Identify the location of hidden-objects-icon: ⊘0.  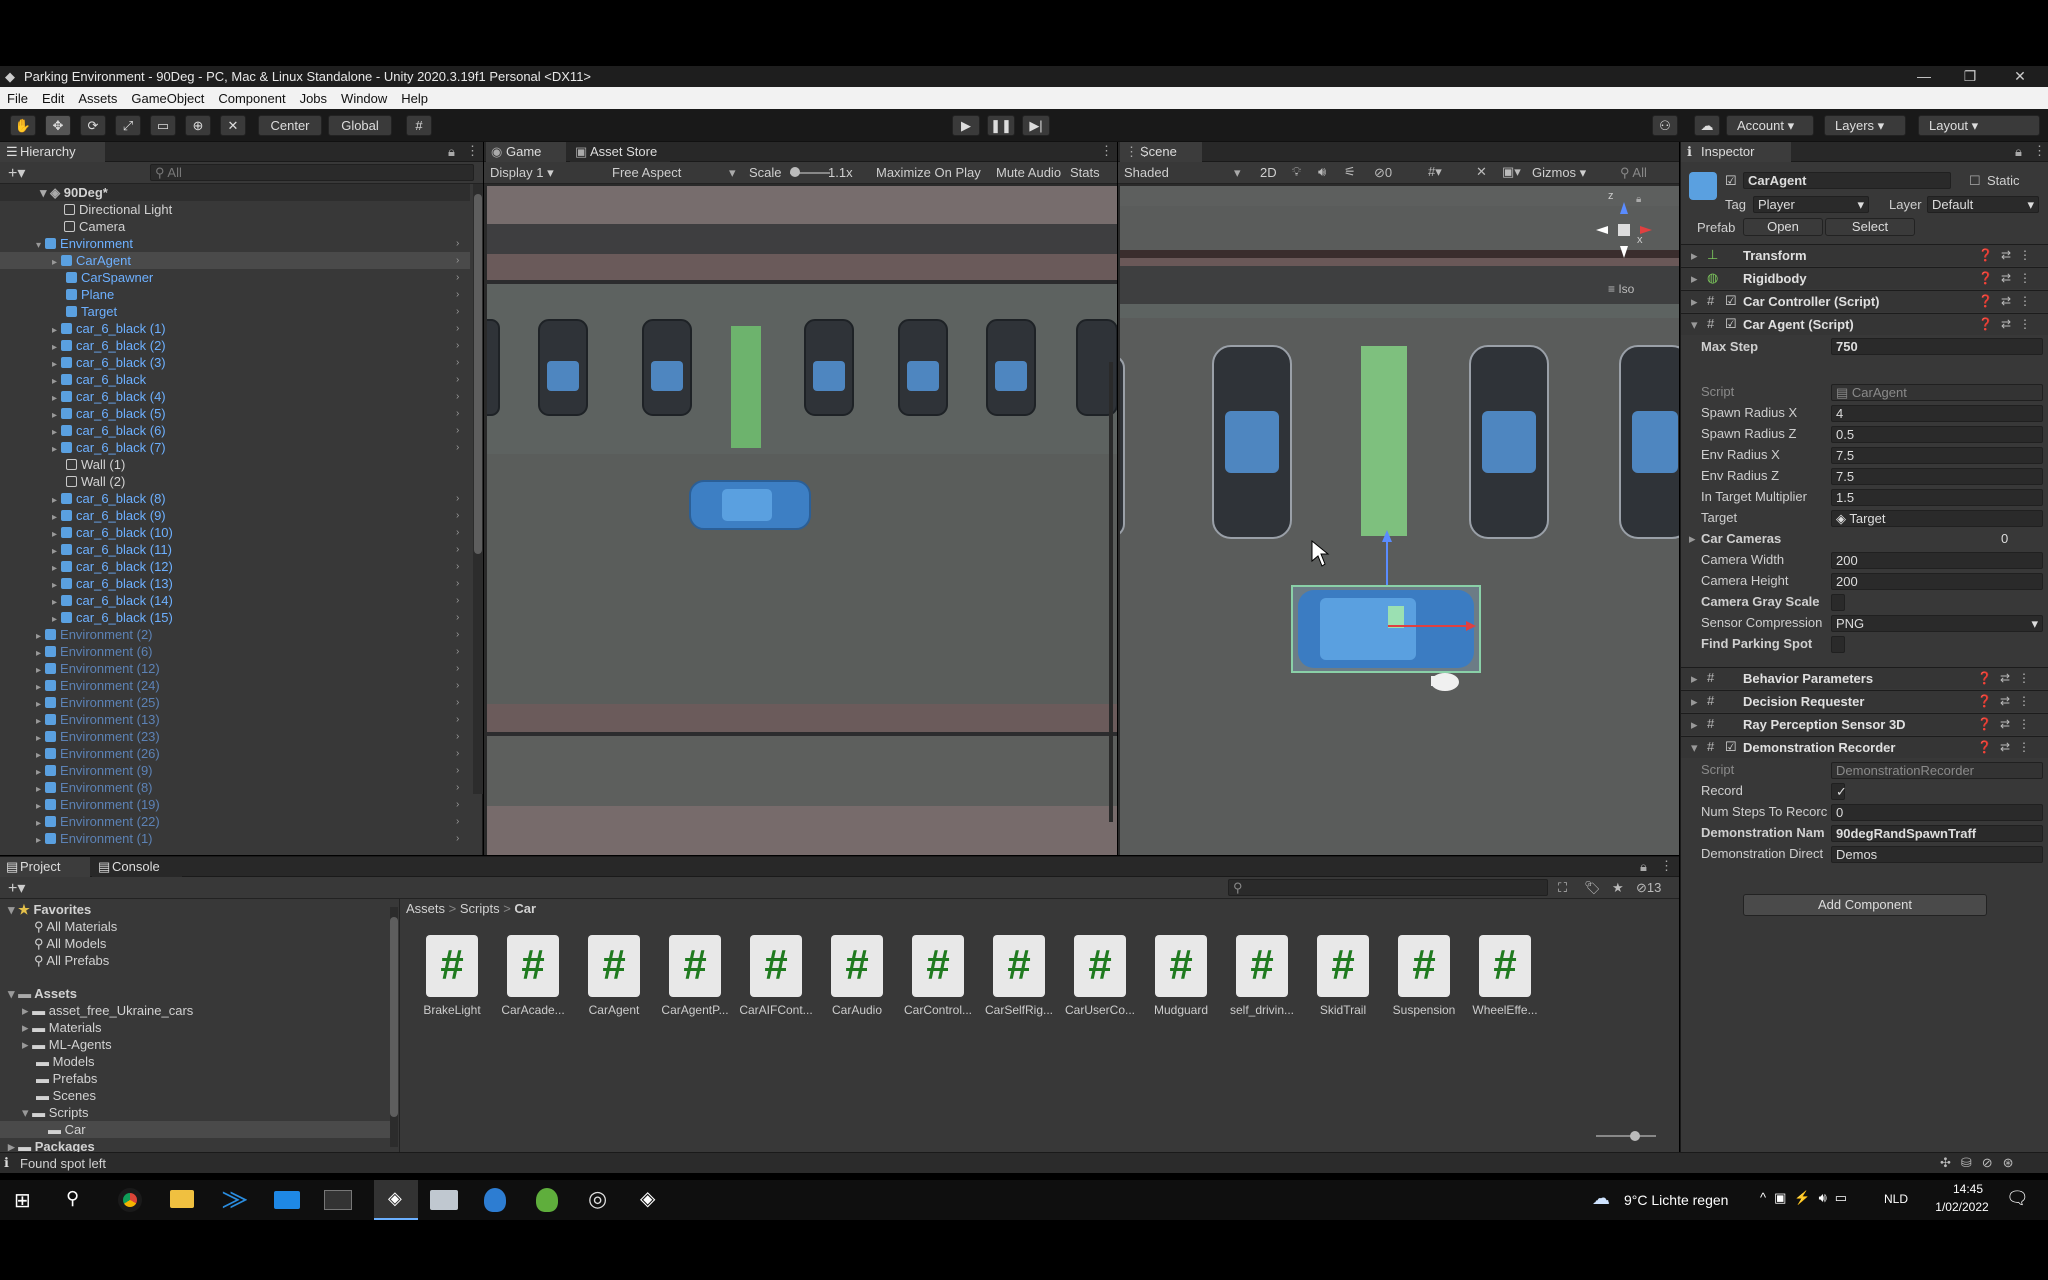
(1383, 173).